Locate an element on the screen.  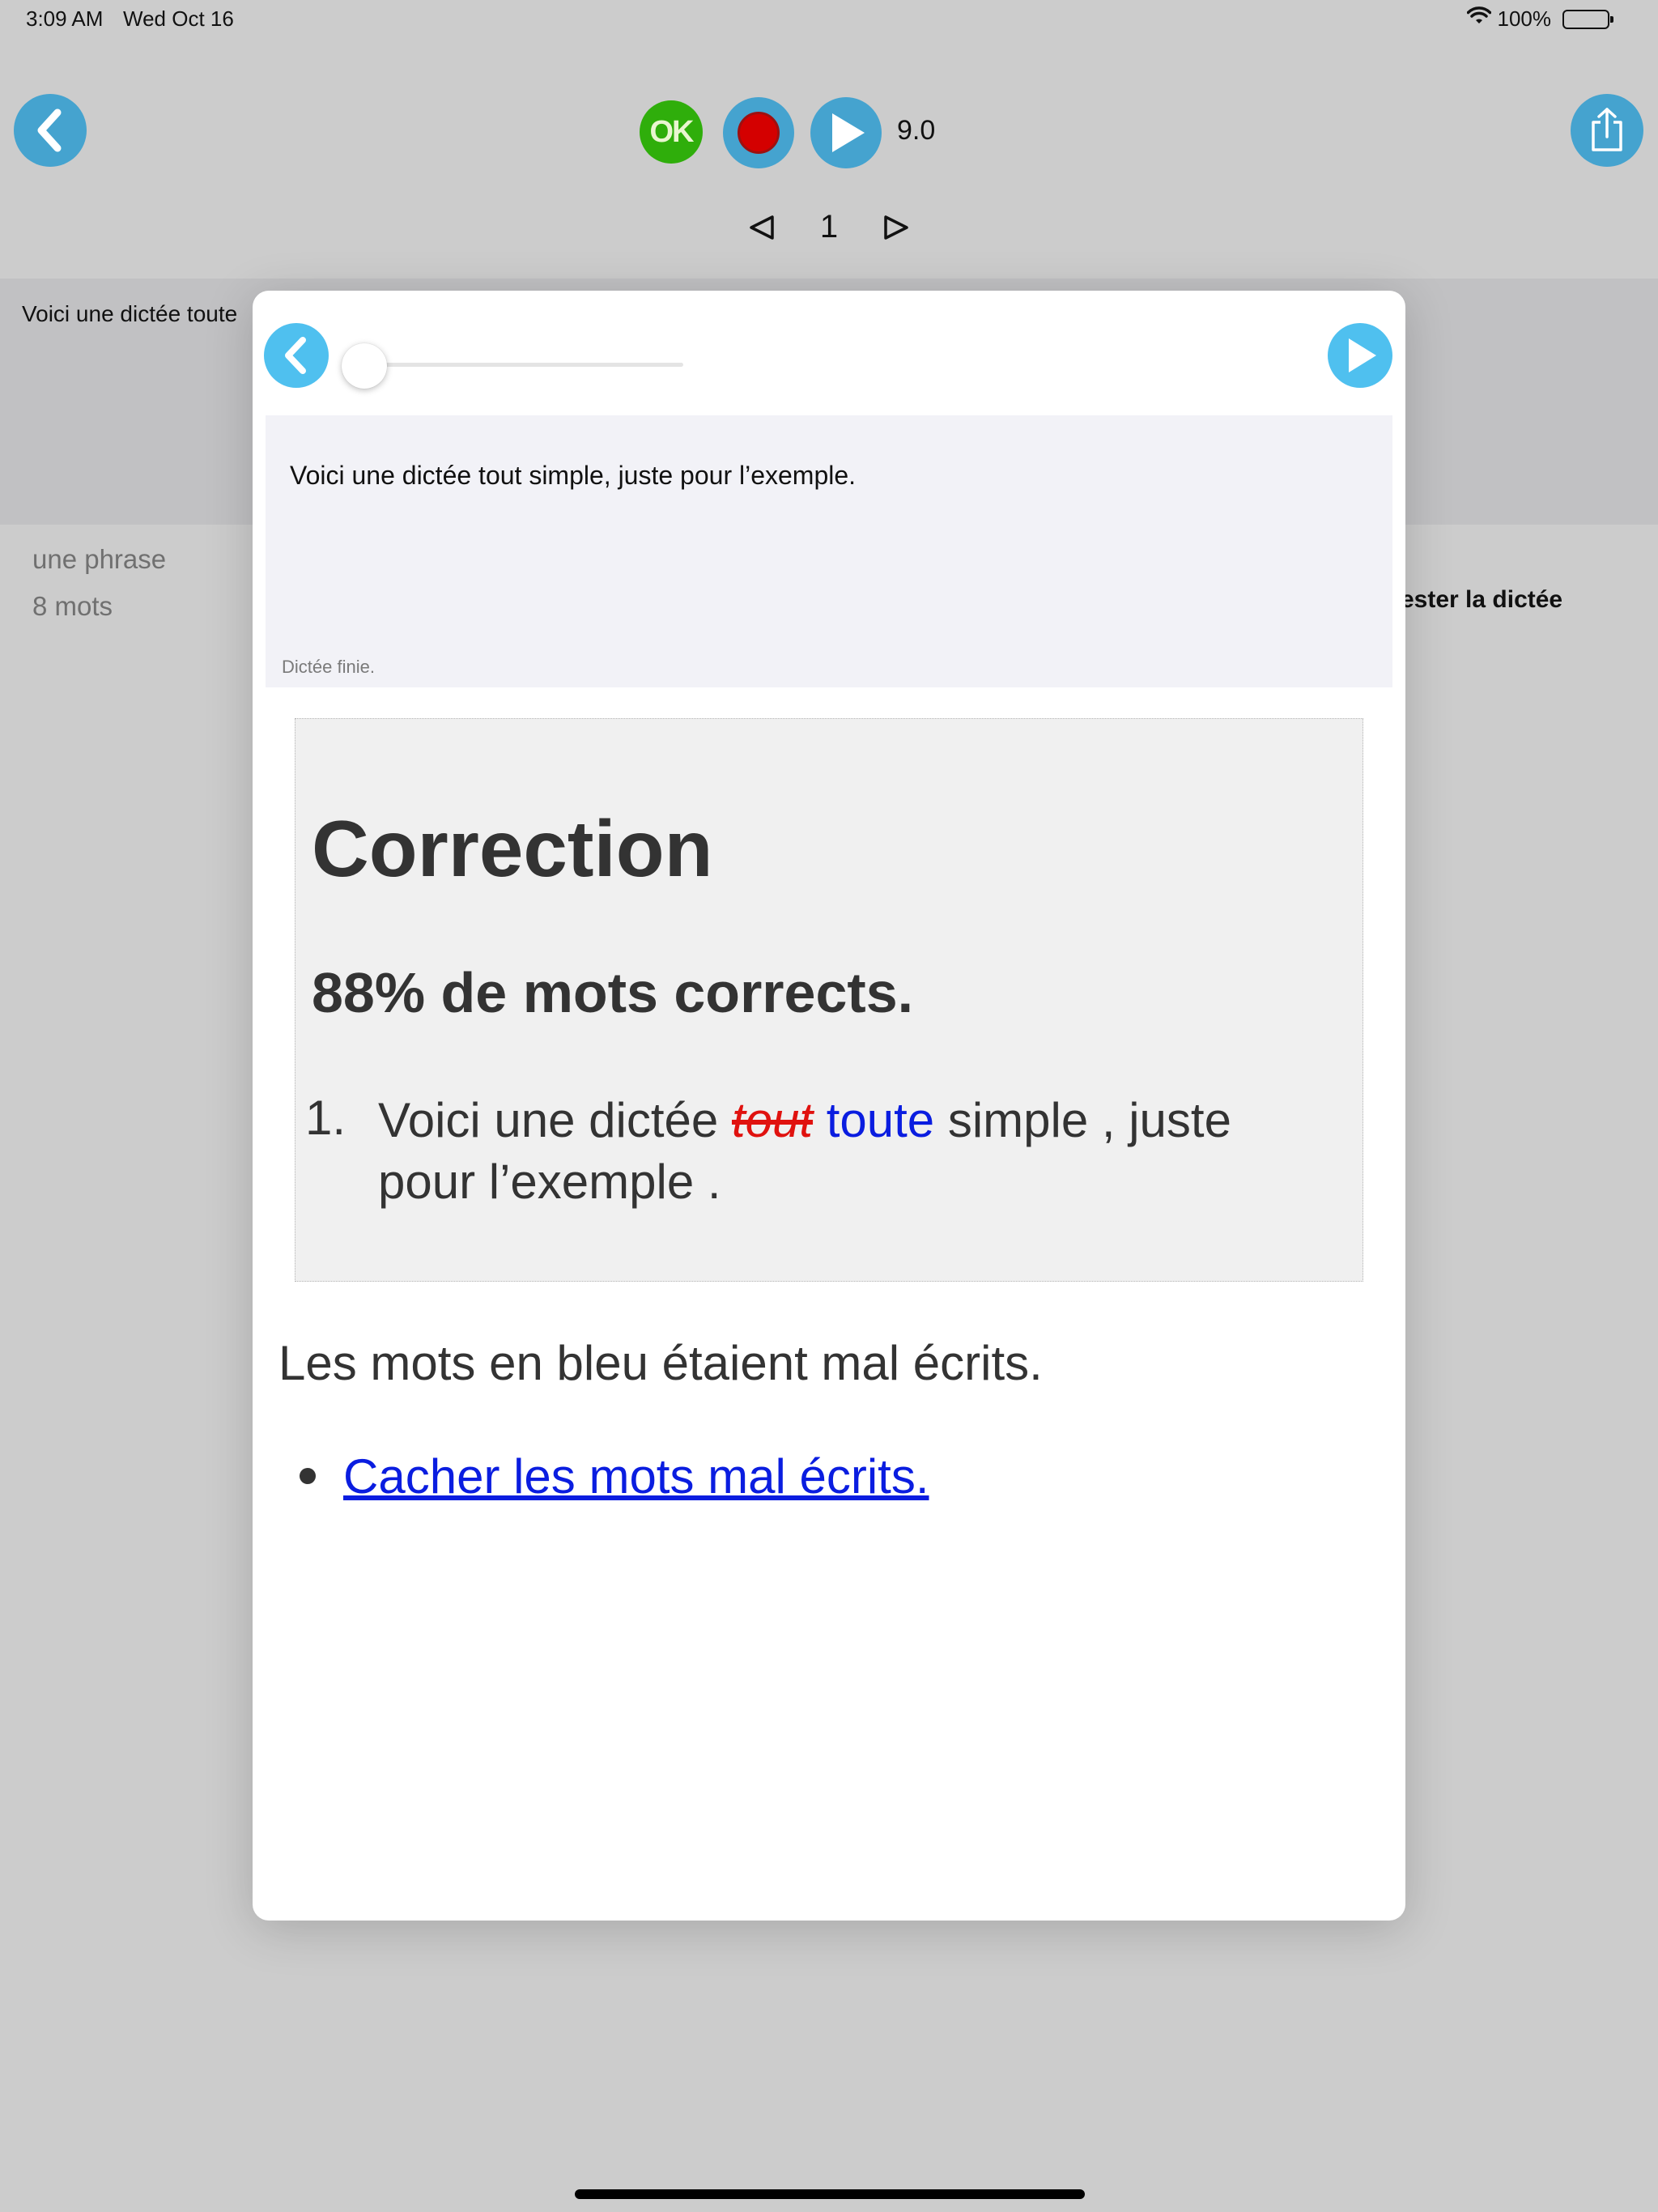
wrong-word: tout is located at coordinates (772, 1120).